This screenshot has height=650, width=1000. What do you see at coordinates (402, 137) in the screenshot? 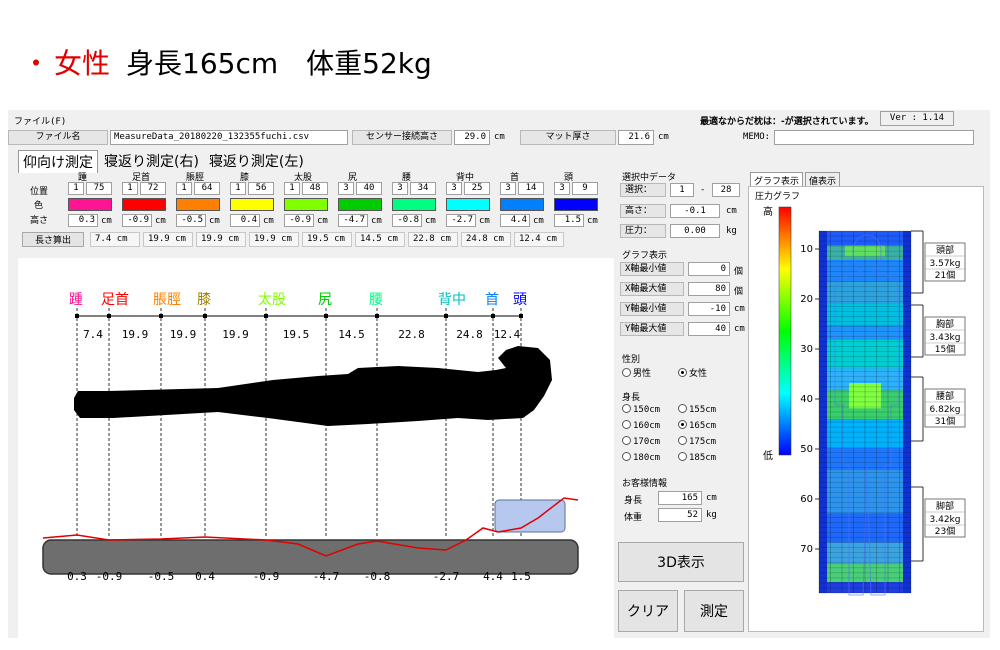
I see `sensor-height-label: センサー接続高さ` at bounding box center [402, 137].